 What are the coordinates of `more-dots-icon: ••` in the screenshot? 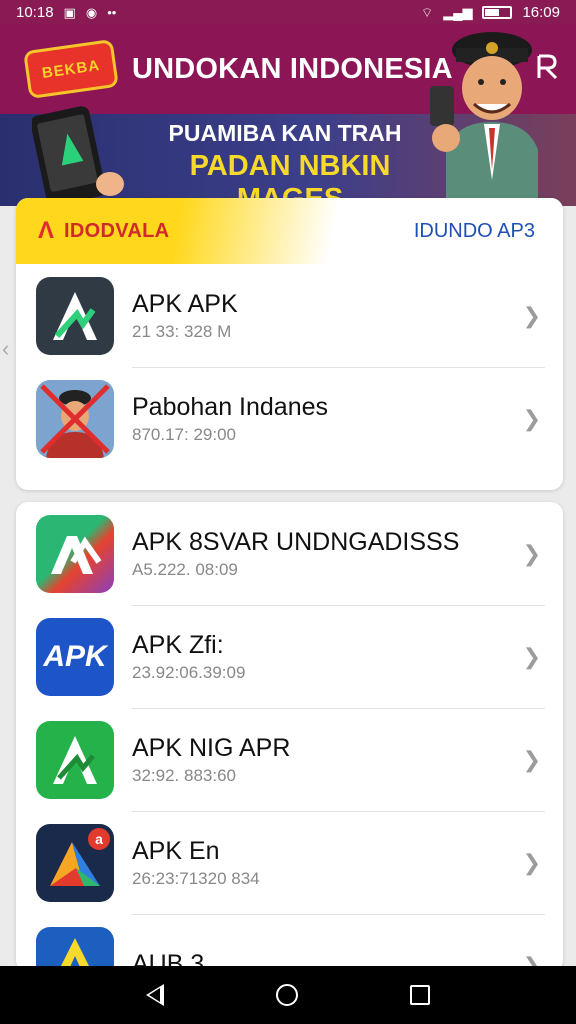 It's located at (112, 12).